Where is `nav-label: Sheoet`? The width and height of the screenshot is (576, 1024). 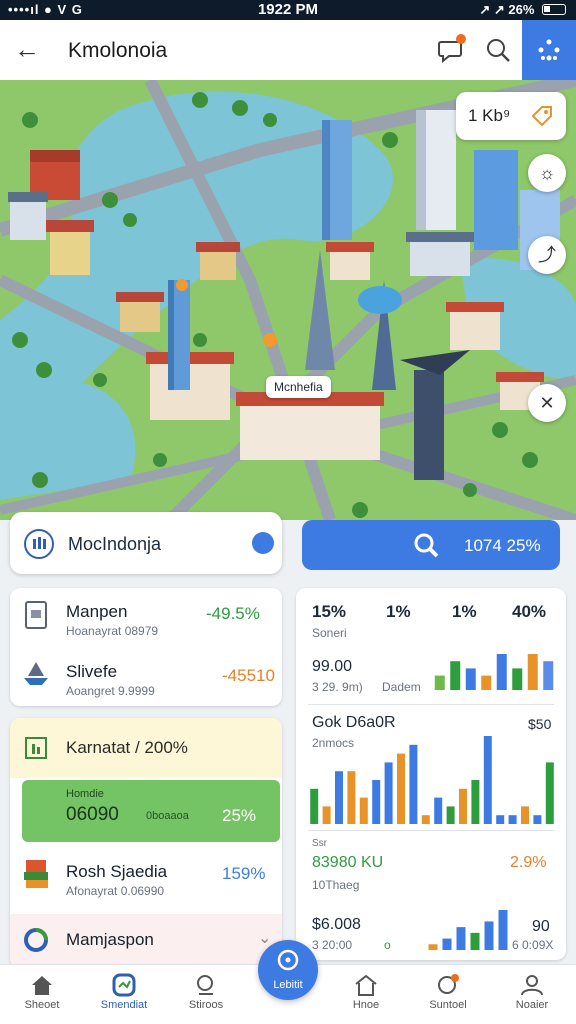 nav-label: Sheoet is located at coordinates (42, 1005).